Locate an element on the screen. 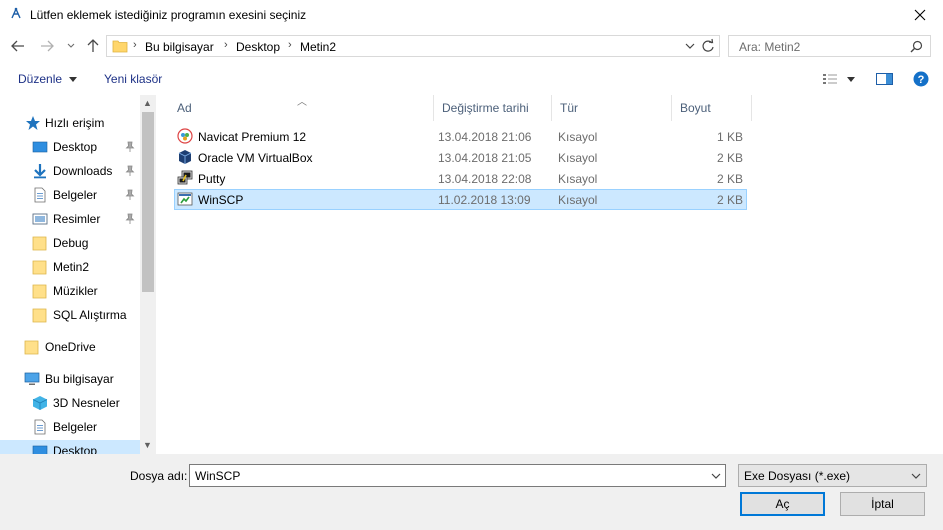 The image size is (943, 530). file-row-selected: WinSCP 11.02.2018 13:09 Kısayol 2 KB is located at coordinates (460, 199).